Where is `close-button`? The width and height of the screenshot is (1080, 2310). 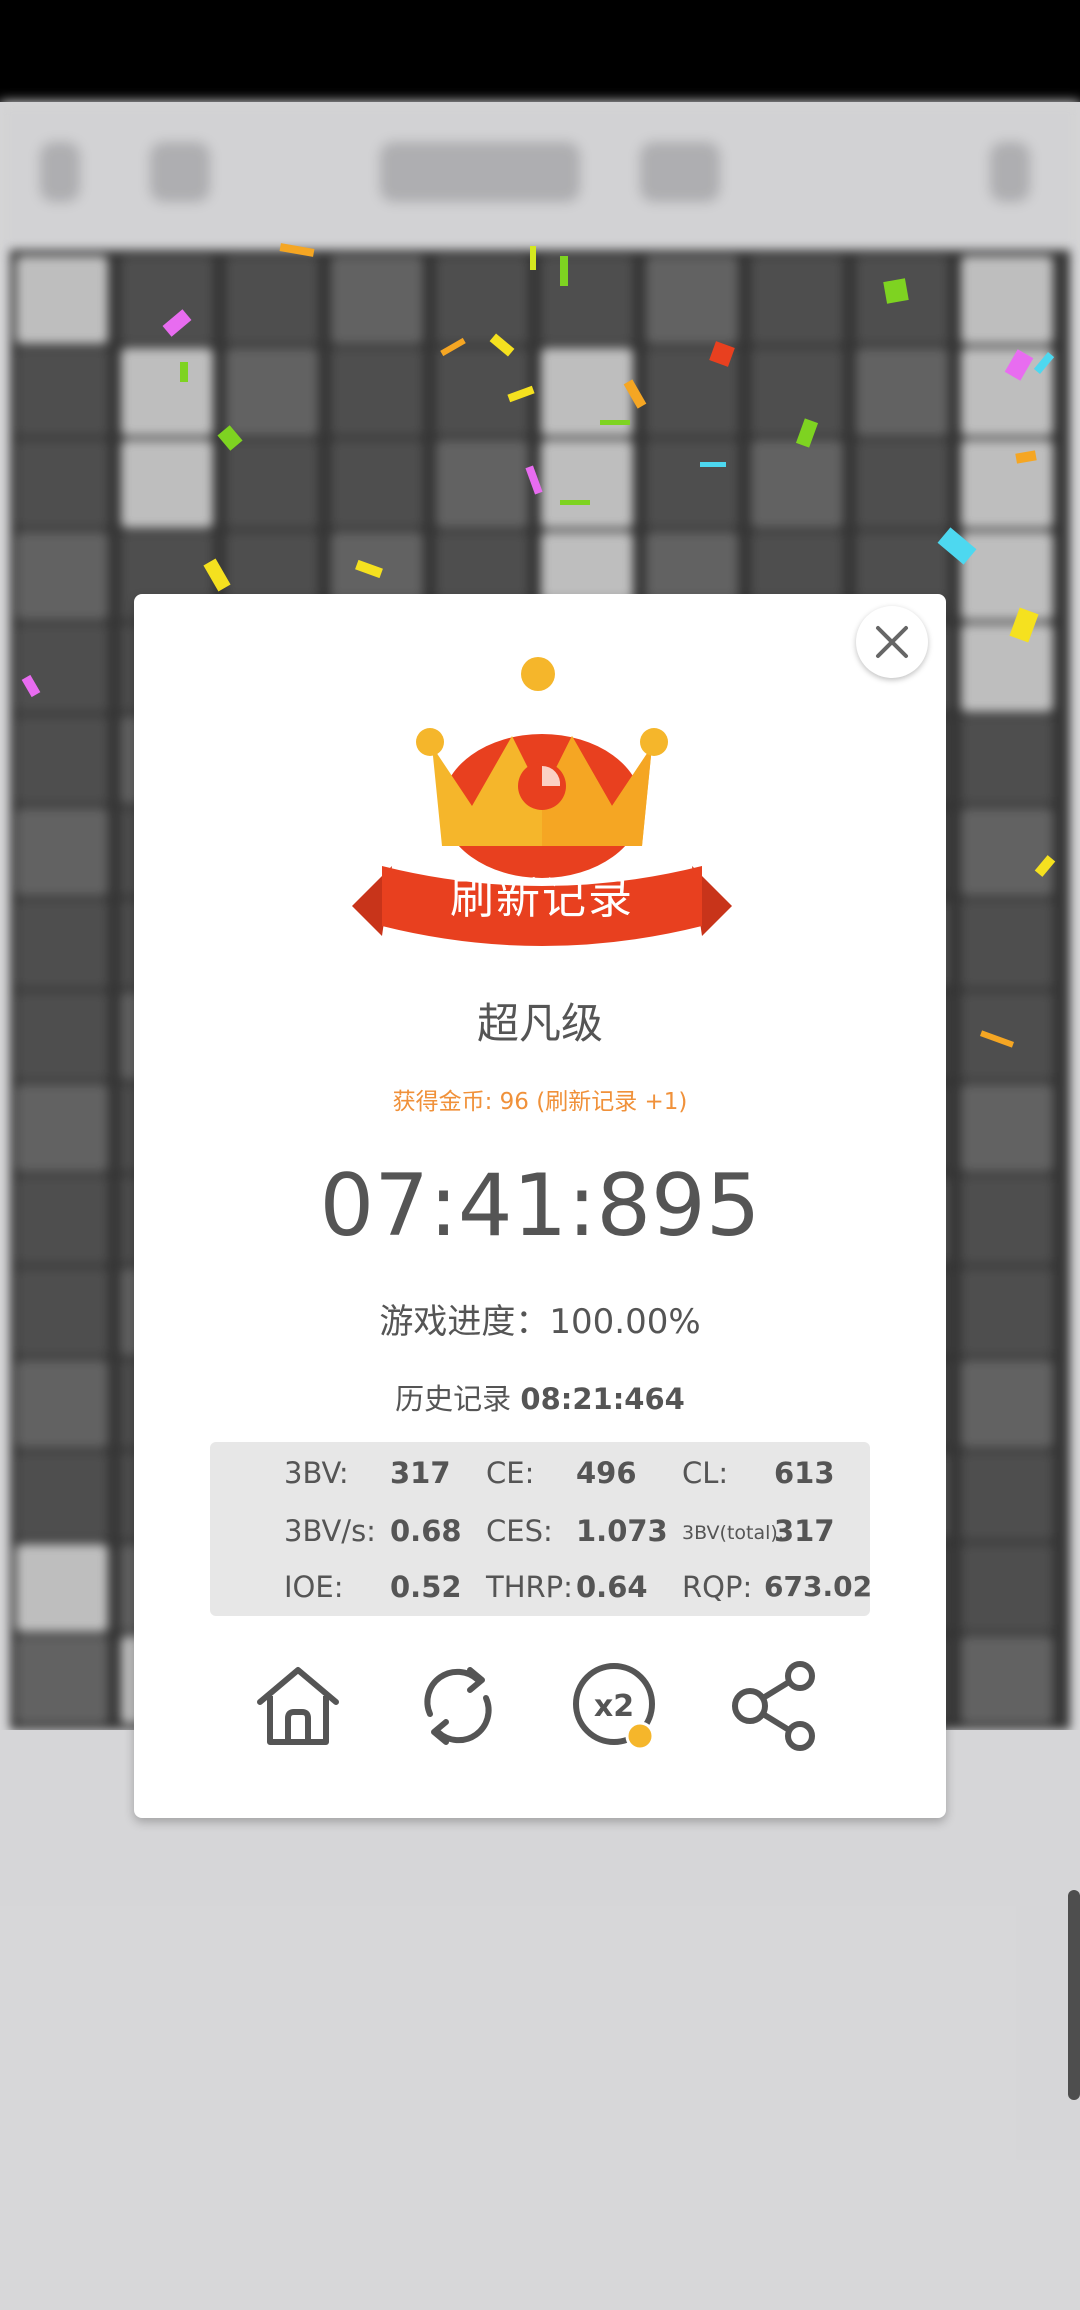
close-button is located at coordinates (892, 642).